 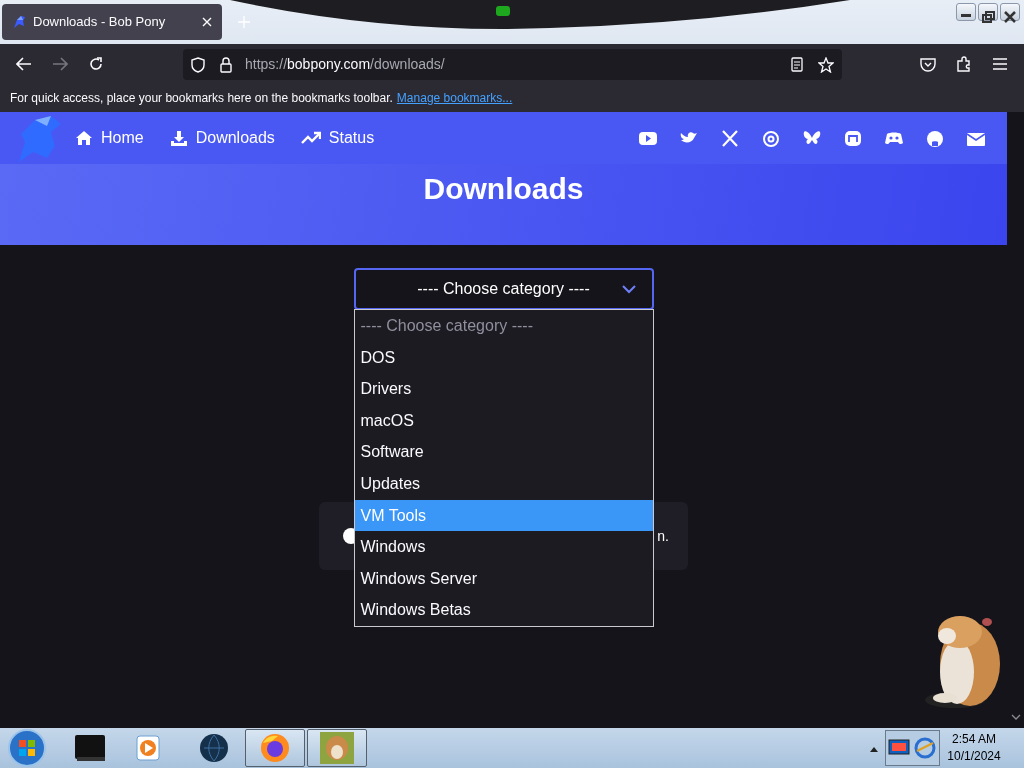 I want to click on puzzle-icon, so click(x=964, y=64).